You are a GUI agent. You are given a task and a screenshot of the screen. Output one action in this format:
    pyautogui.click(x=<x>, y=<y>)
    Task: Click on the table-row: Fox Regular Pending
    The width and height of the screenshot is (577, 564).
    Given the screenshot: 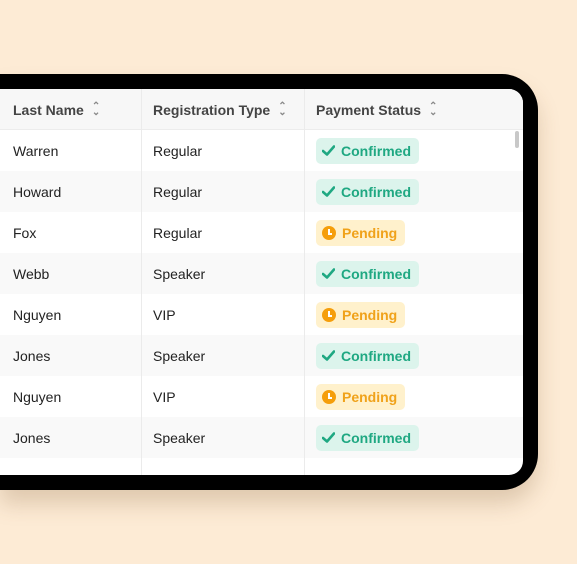 What is the action you would take?
    pyautogui.click(x=261, y=232)
    